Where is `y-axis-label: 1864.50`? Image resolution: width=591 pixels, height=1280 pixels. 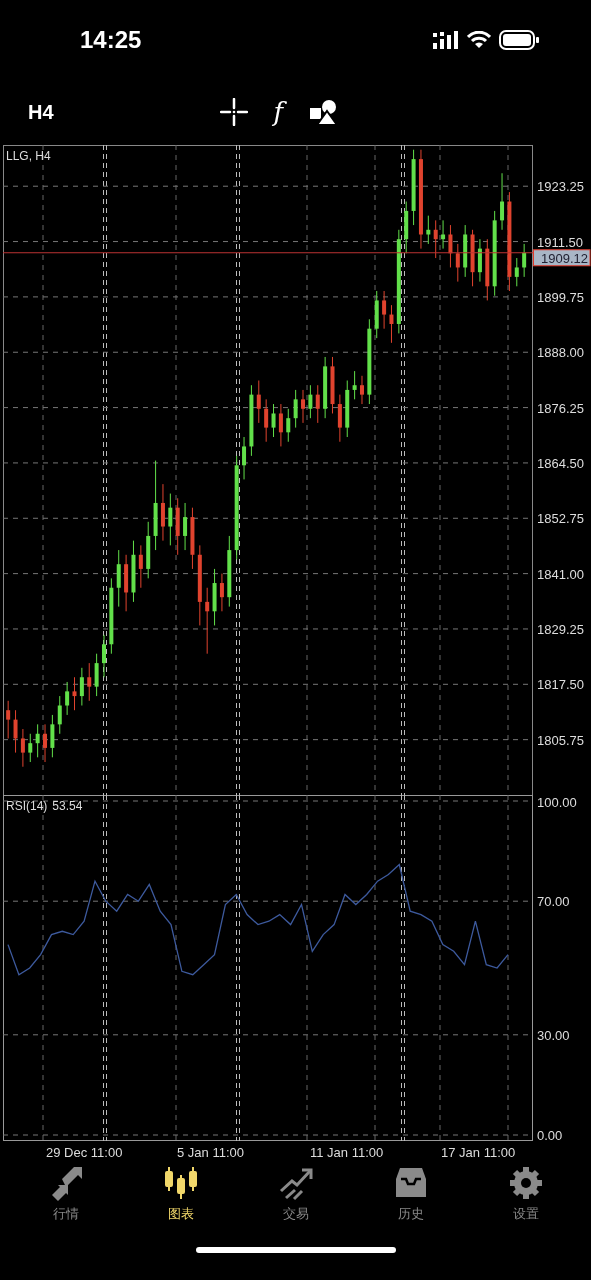 y-axis-label: 1864.50 is located at coordinates (560, 463).